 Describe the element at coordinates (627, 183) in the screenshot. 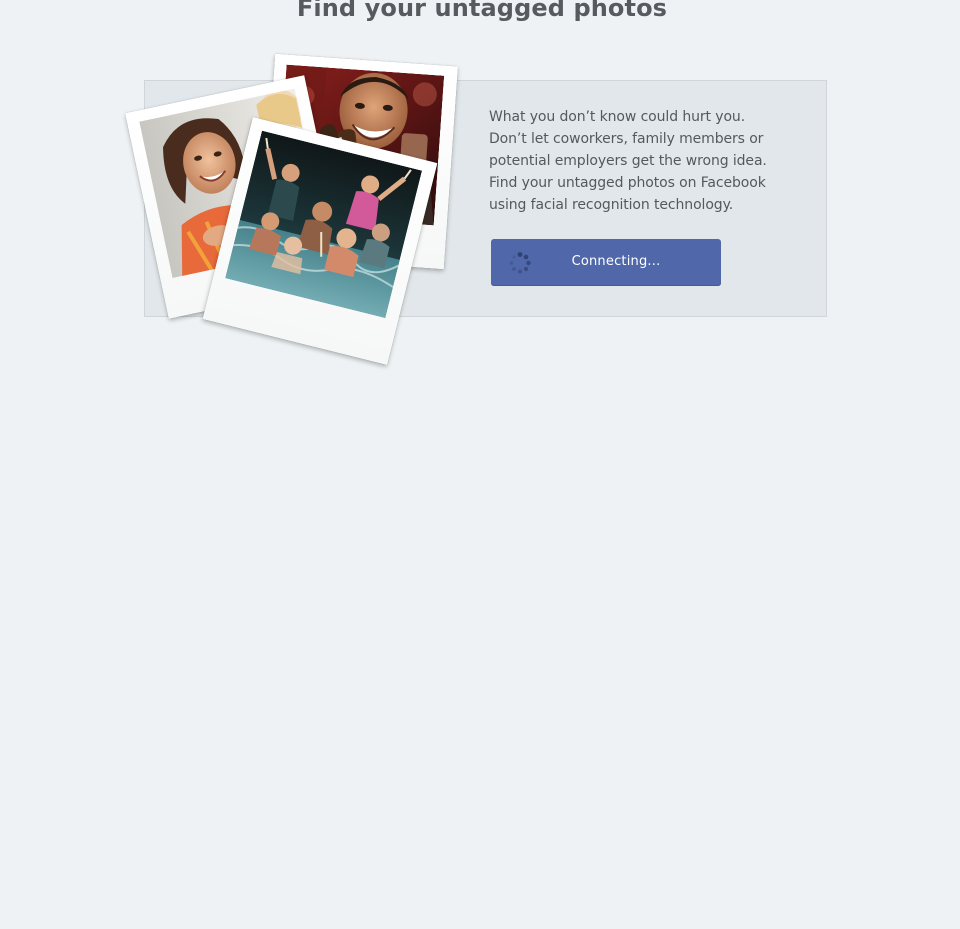

I see `description-line: Find your untagged photos on Facebook` at that location.